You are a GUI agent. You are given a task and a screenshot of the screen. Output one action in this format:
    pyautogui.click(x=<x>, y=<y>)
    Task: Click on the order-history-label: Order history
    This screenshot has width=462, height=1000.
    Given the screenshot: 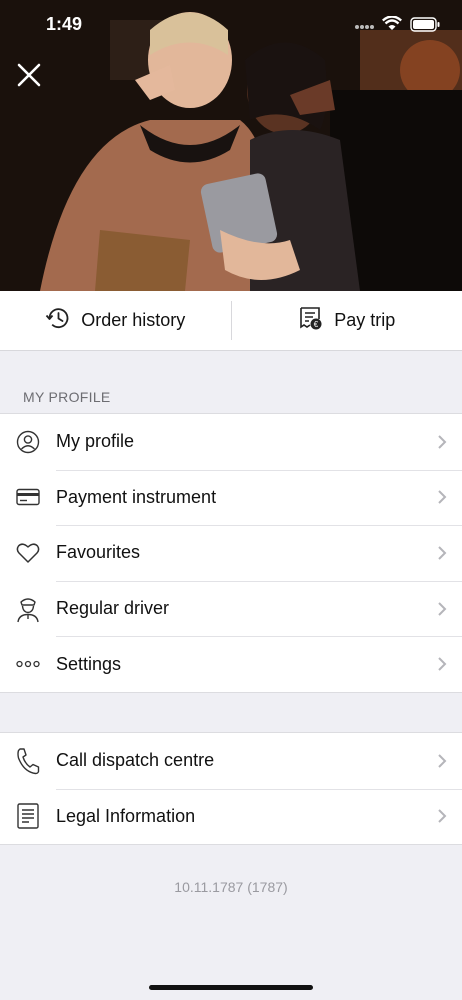 What is the action you would take?
    pyautogui.click(x=133, y=320)
    